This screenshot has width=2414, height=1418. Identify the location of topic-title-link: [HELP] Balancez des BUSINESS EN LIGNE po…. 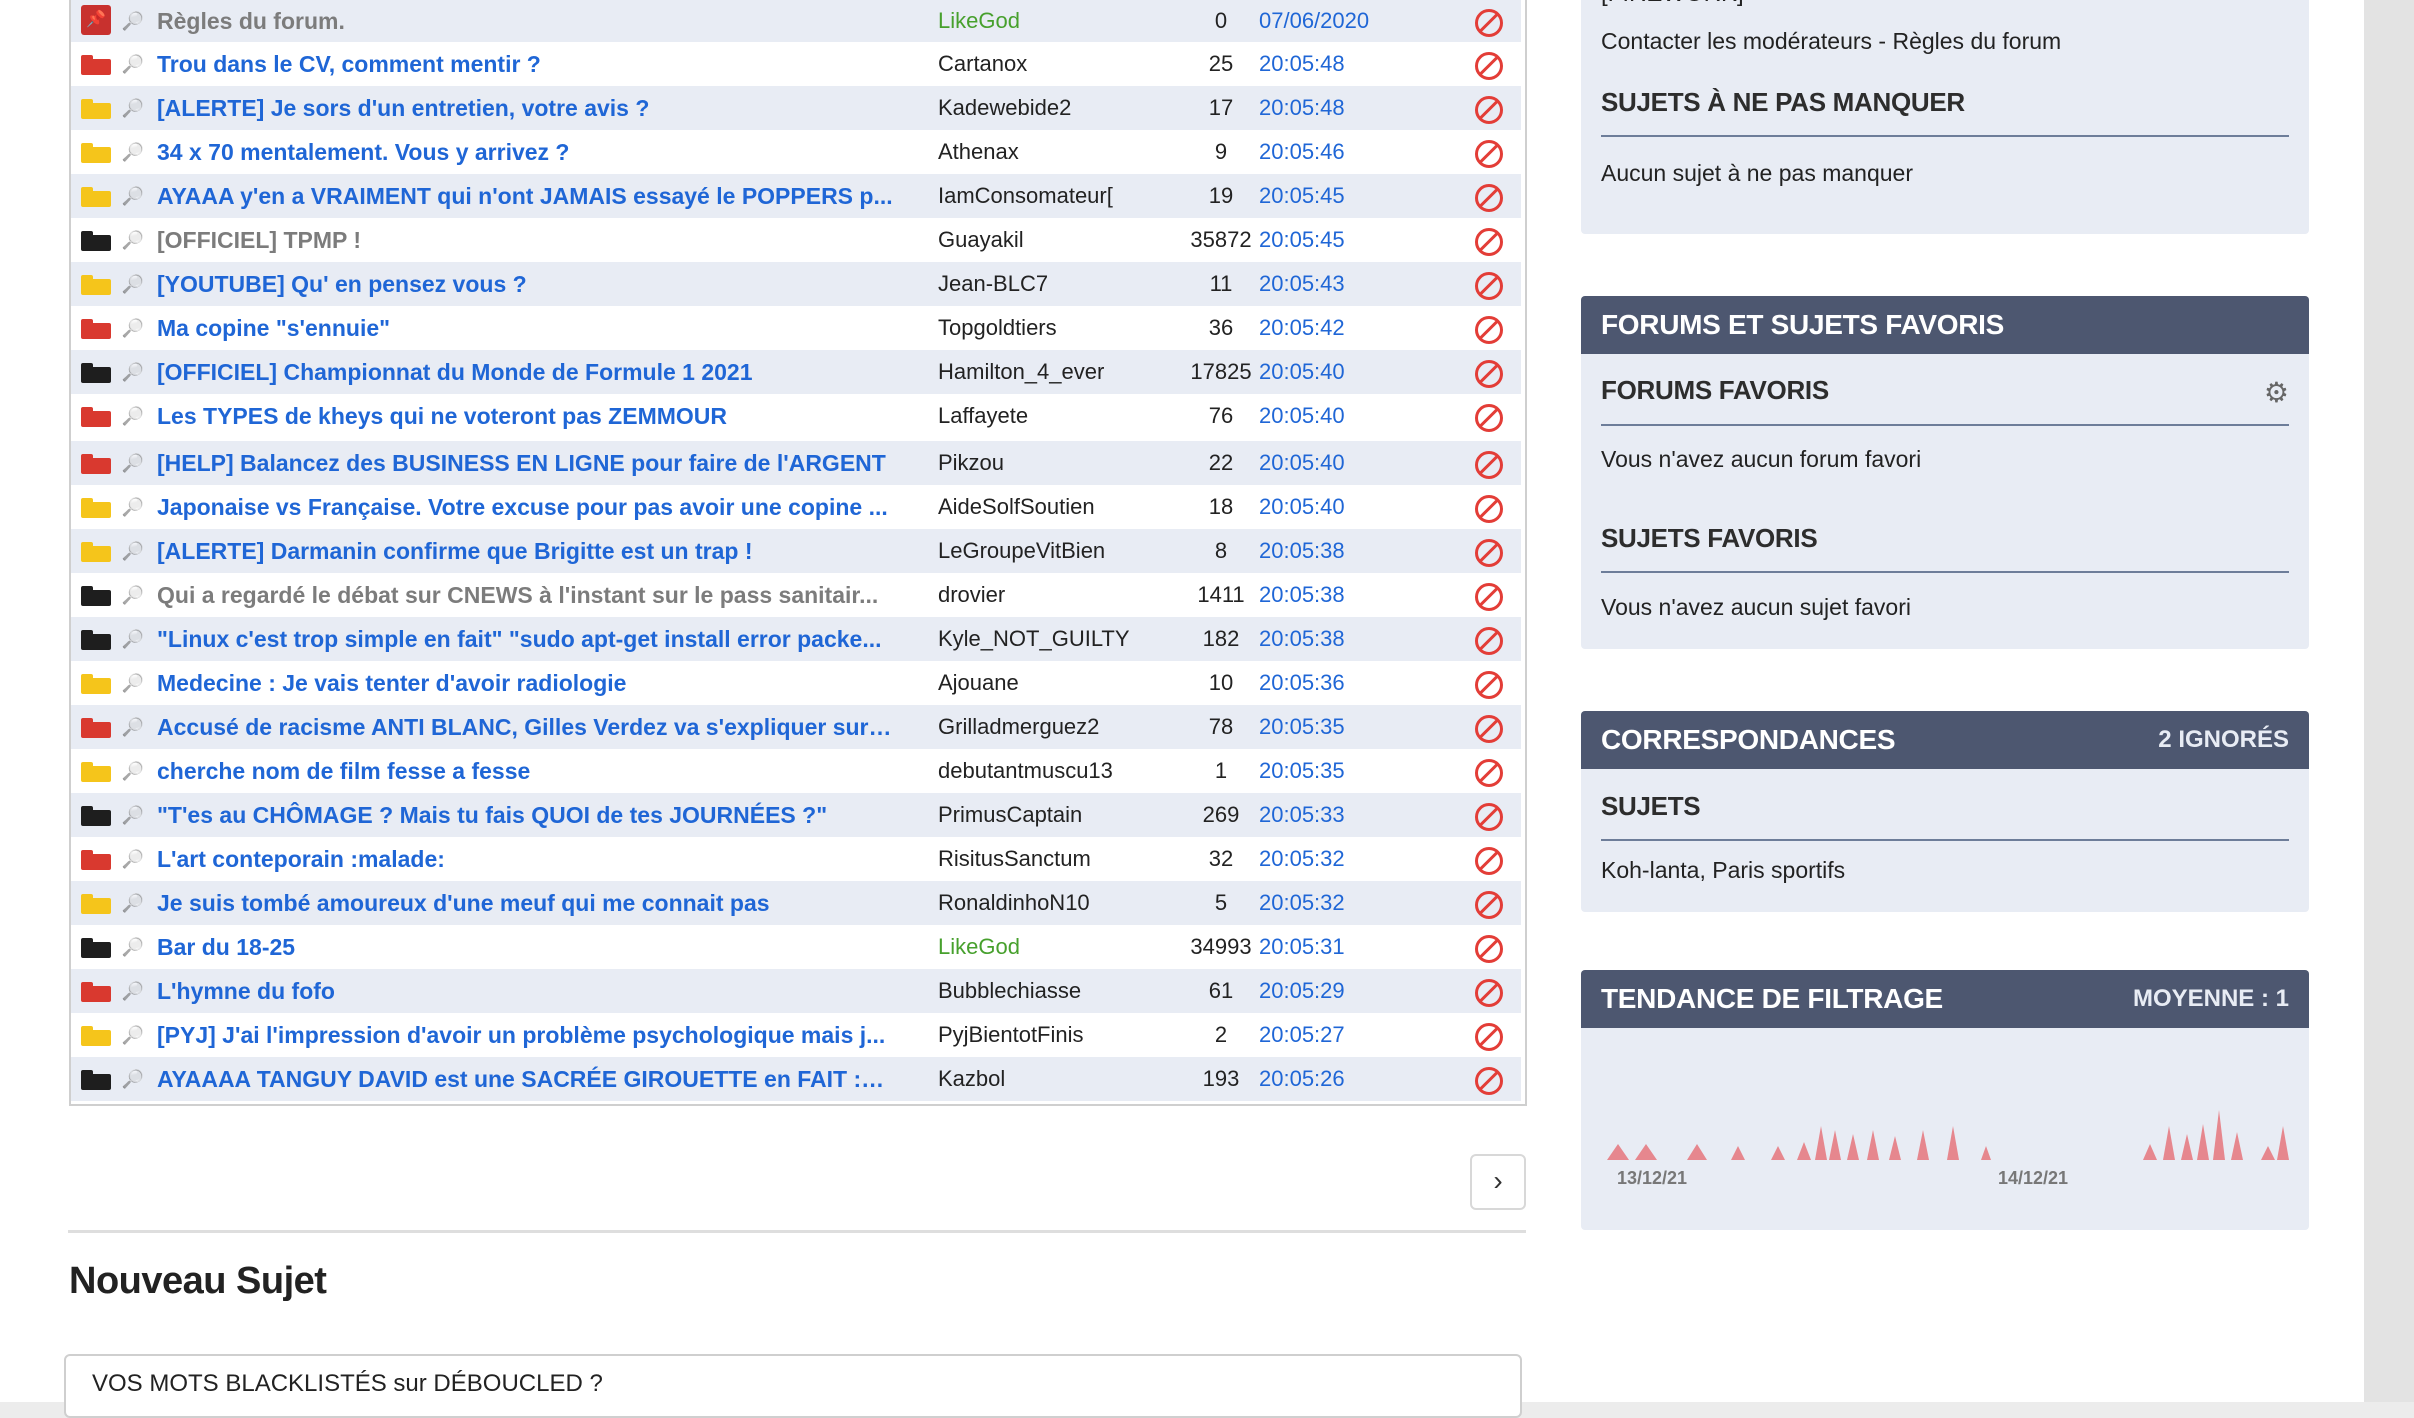
(525, 463).